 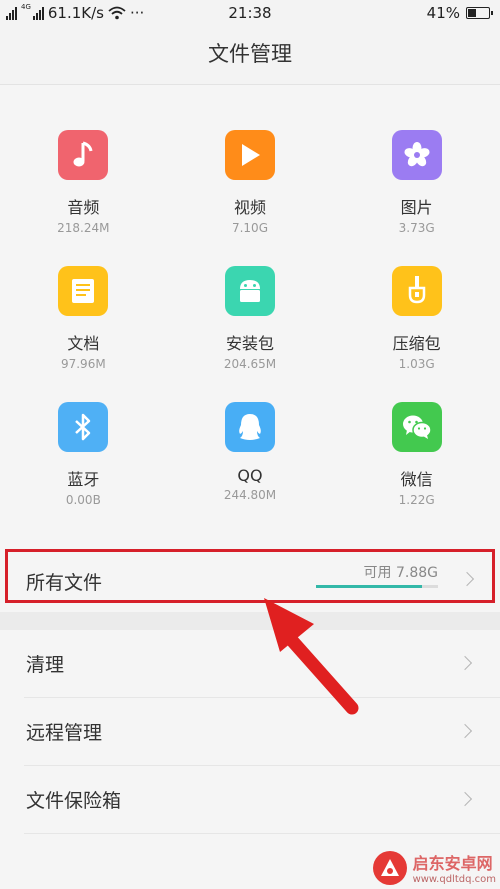 I want to click on category-size: 1.03G, so click(x=416, y=364).